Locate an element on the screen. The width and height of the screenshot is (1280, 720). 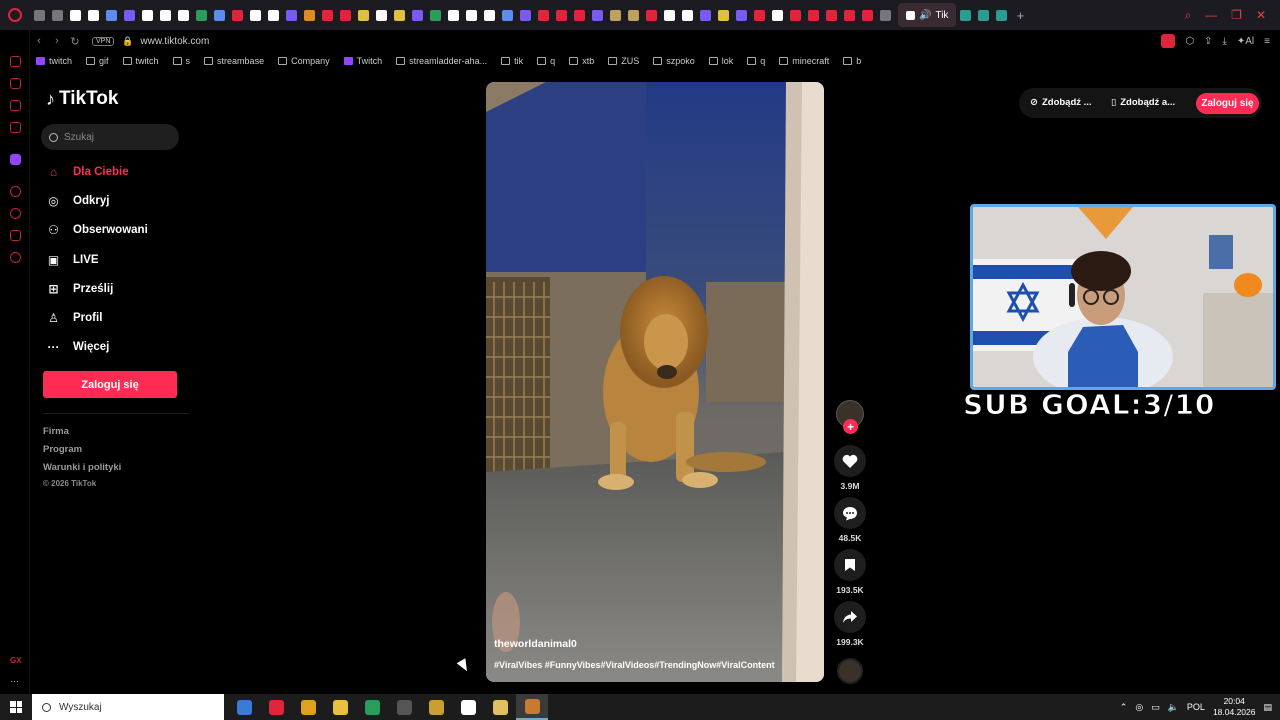
speaker-icon: 🔊 is located at coordinates (925, 15).